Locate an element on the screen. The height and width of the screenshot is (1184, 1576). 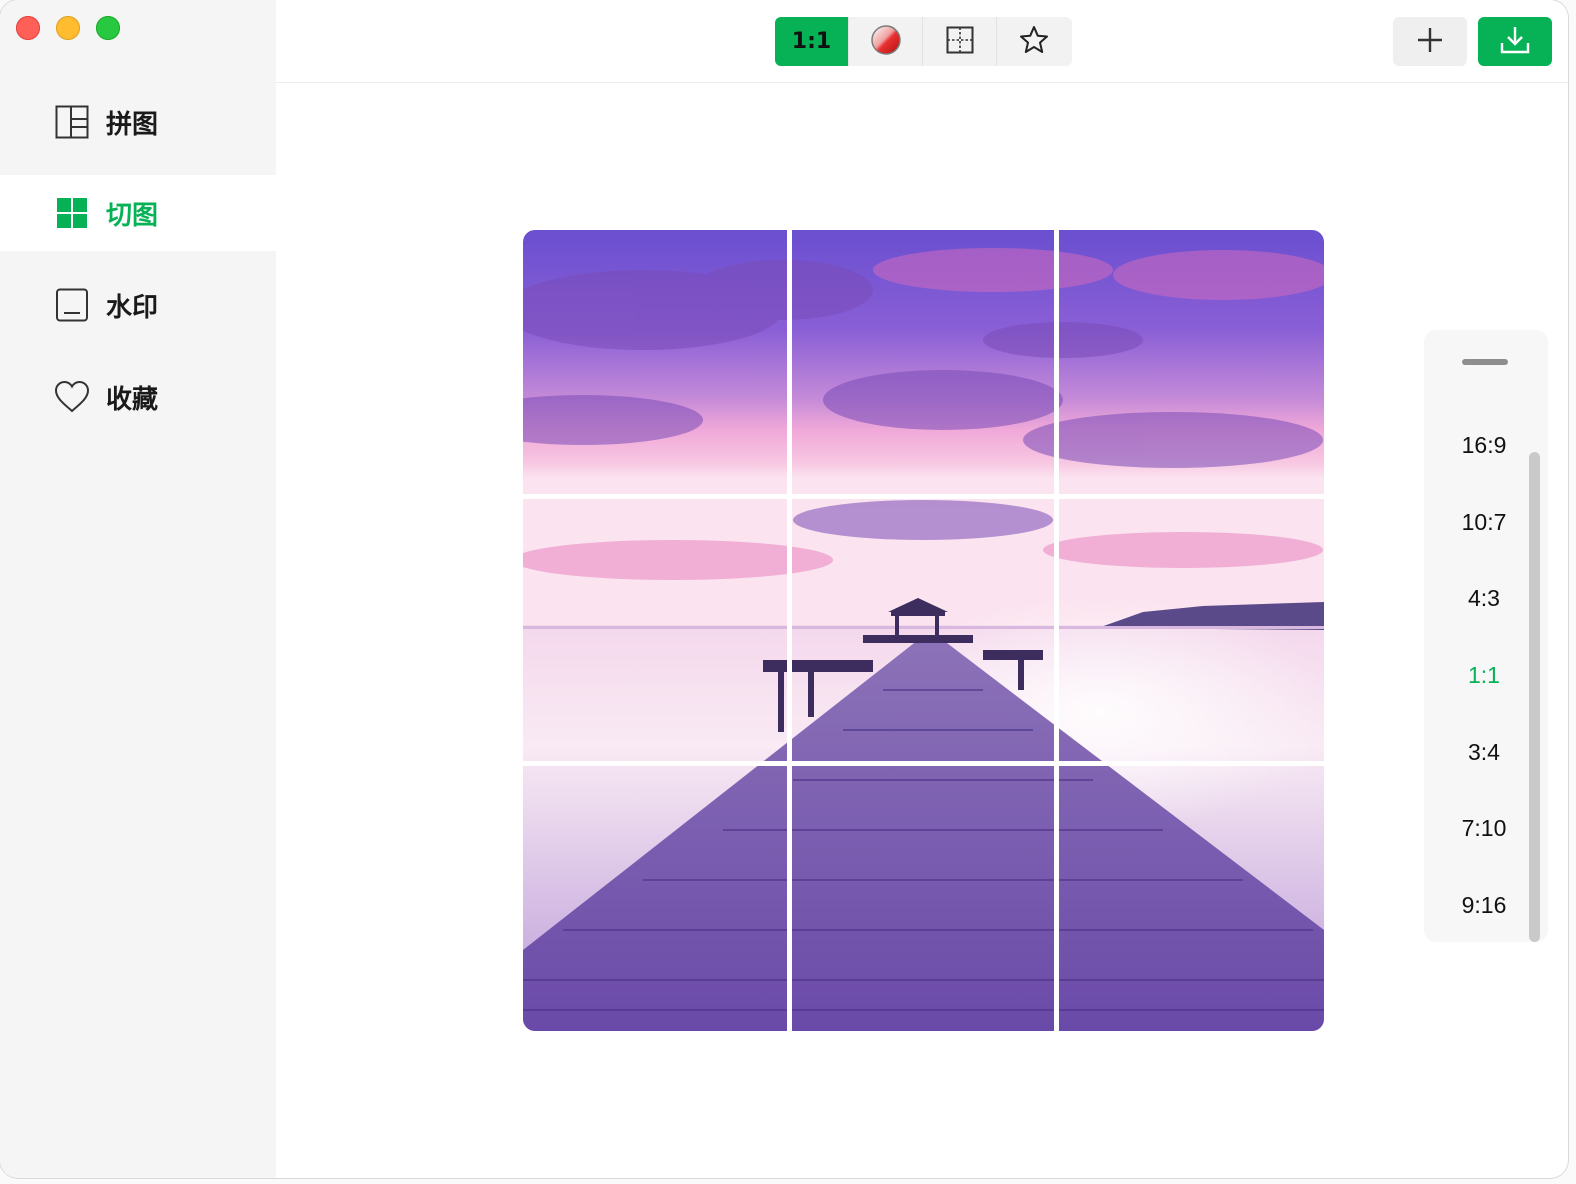
grid-split-icon is located at coordinates (72, 213).